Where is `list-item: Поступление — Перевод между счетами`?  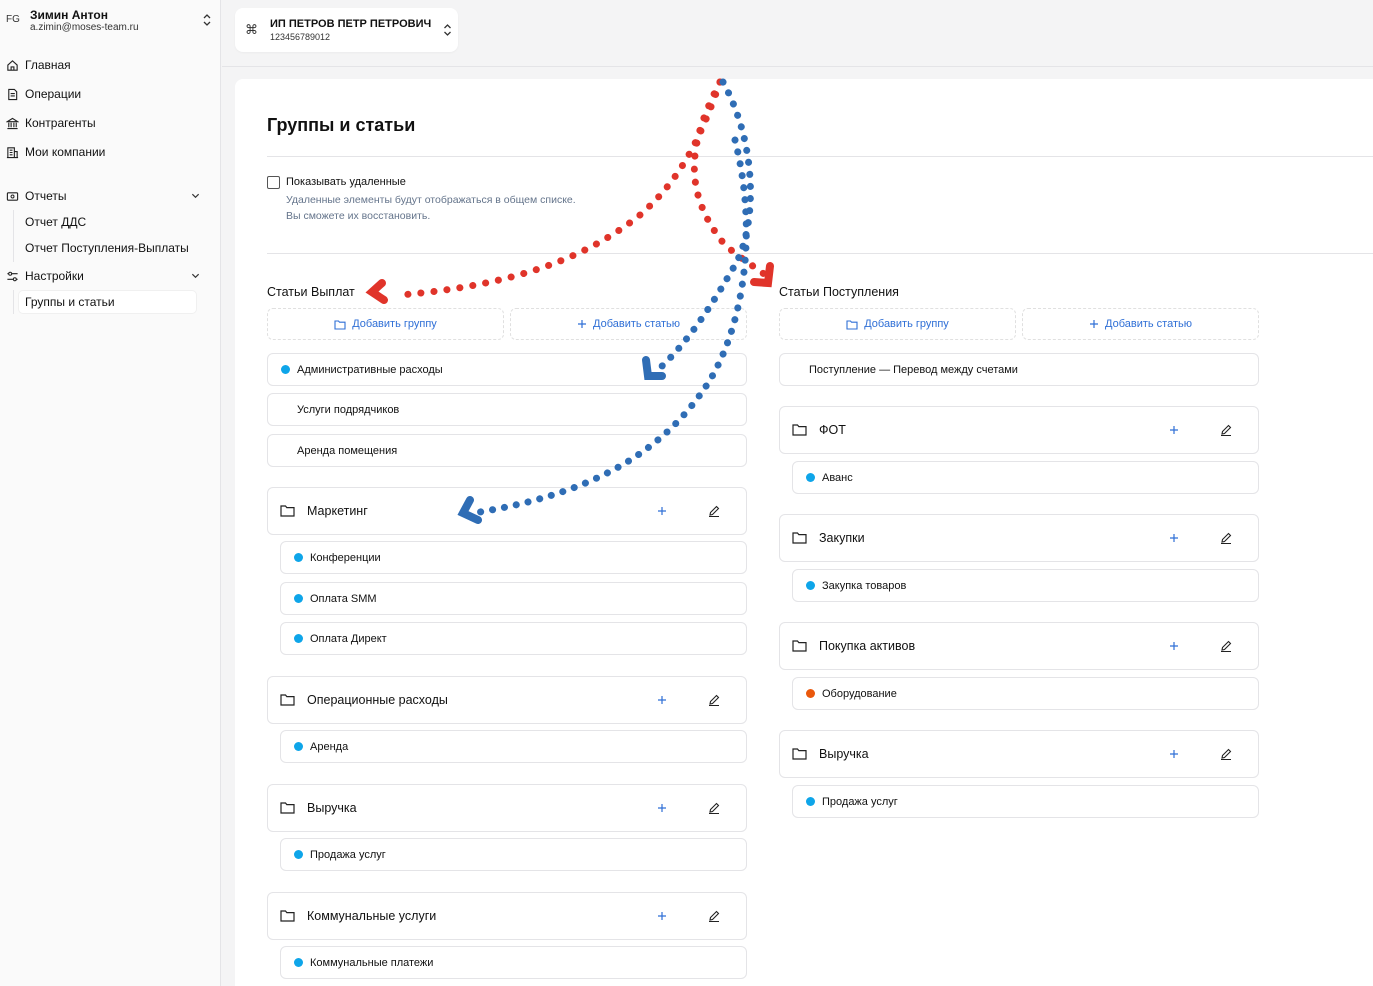 list-item: Поступление — Перевод между счетами is located at coordinates (1019, 369).